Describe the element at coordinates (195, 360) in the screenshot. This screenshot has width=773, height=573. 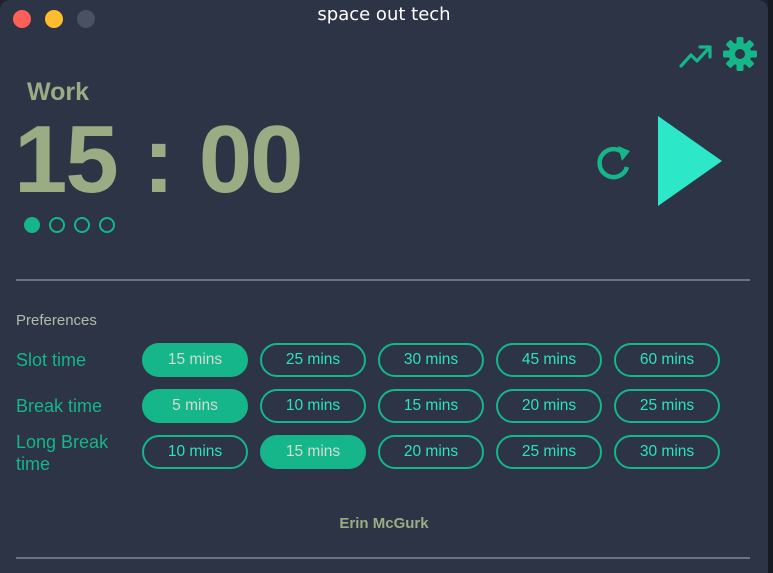
I see `slot-time-option-button: 15 mins` at that location.